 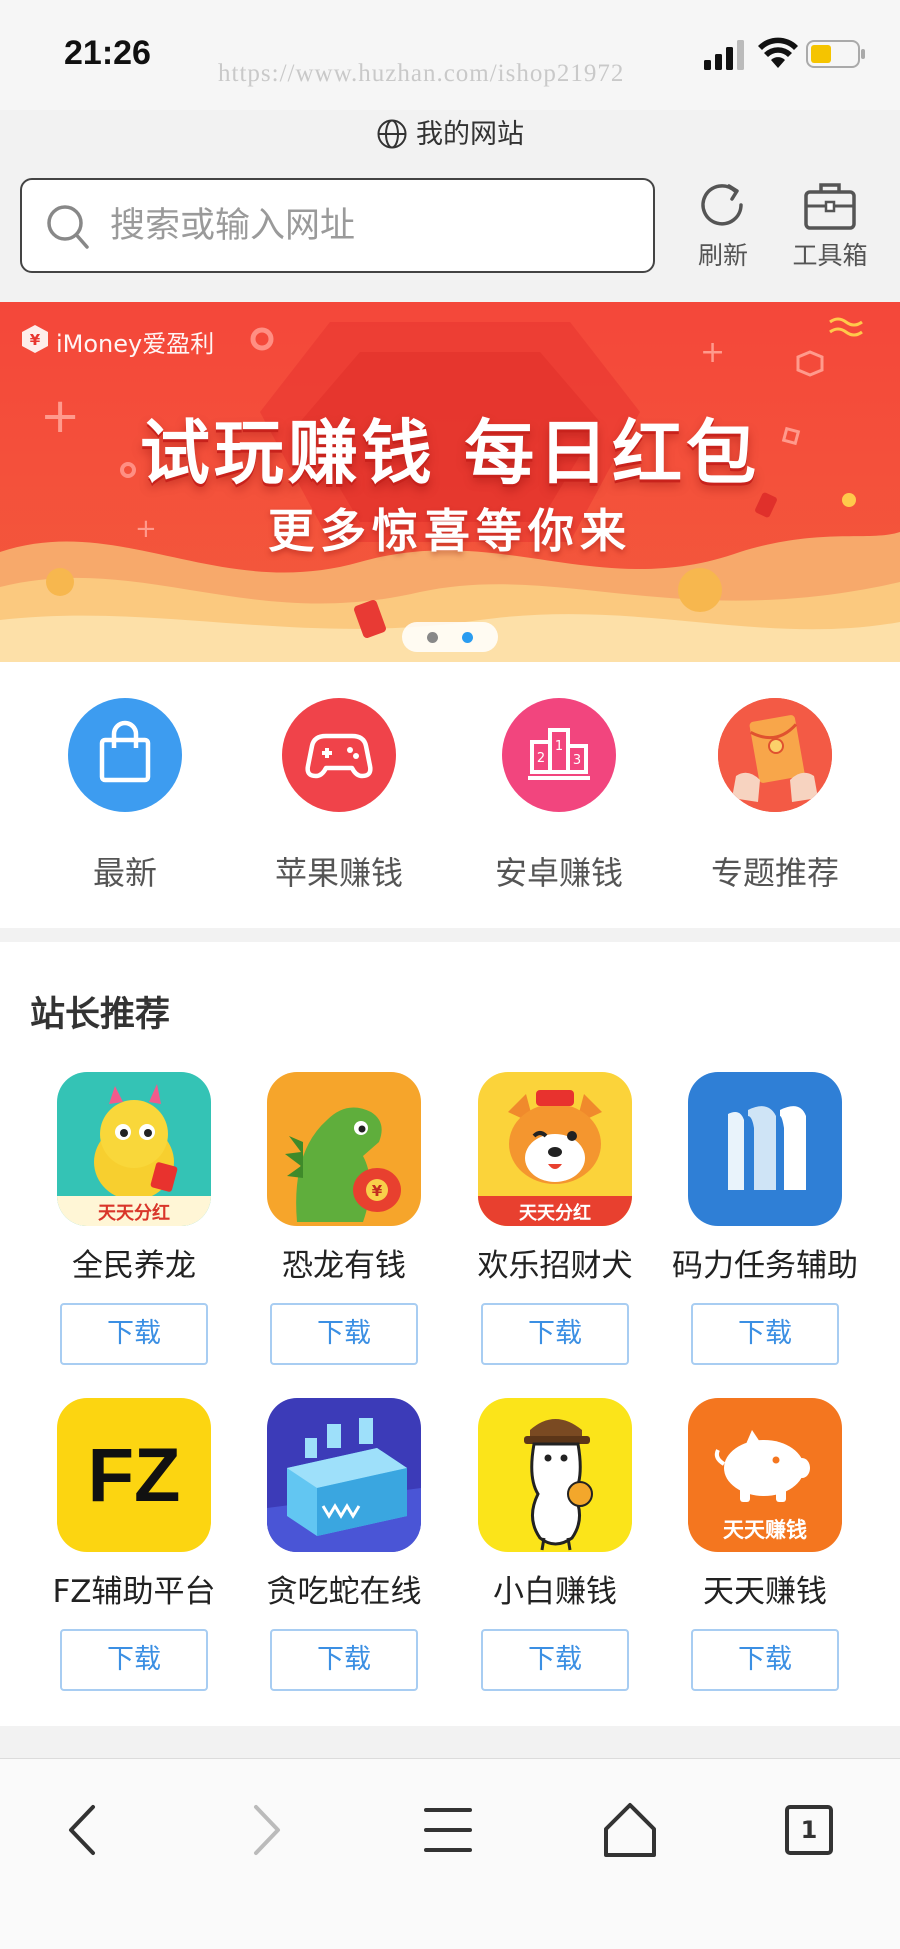 I want to click on browser-bottom-bar: 1, so click(x=450, y=1853).